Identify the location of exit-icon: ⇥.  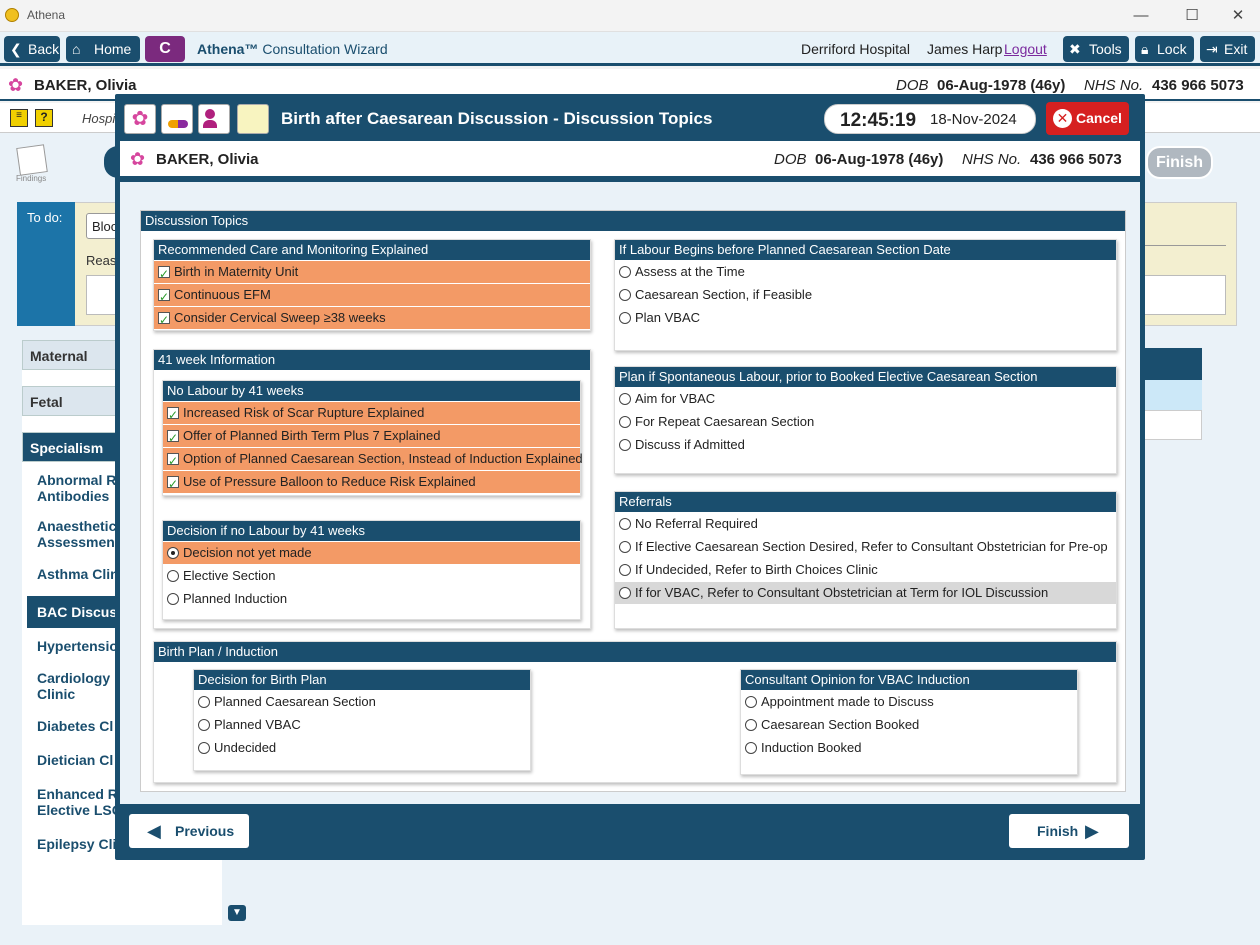
(1212, 49).